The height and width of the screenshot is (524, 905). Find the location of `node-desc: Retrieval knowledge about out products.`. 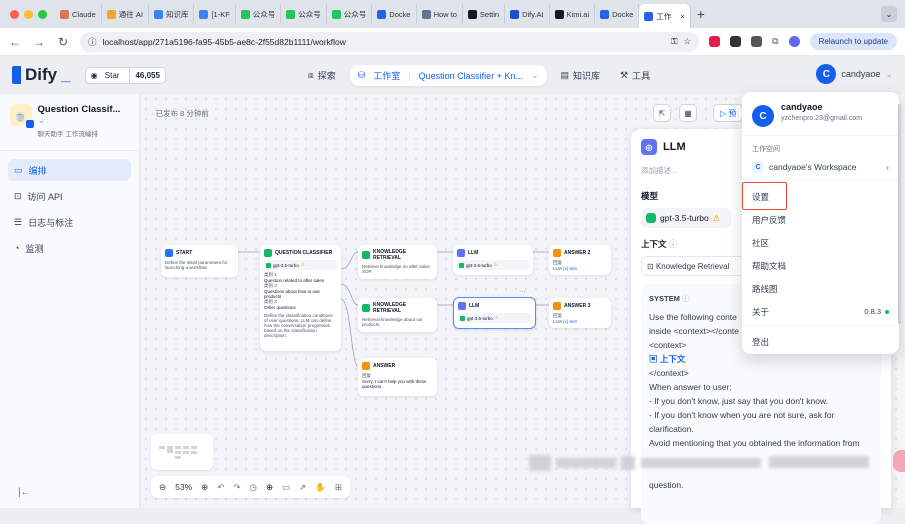

node-desc: Retrieval knowledge about out products. is located at coordinates (392, 322).